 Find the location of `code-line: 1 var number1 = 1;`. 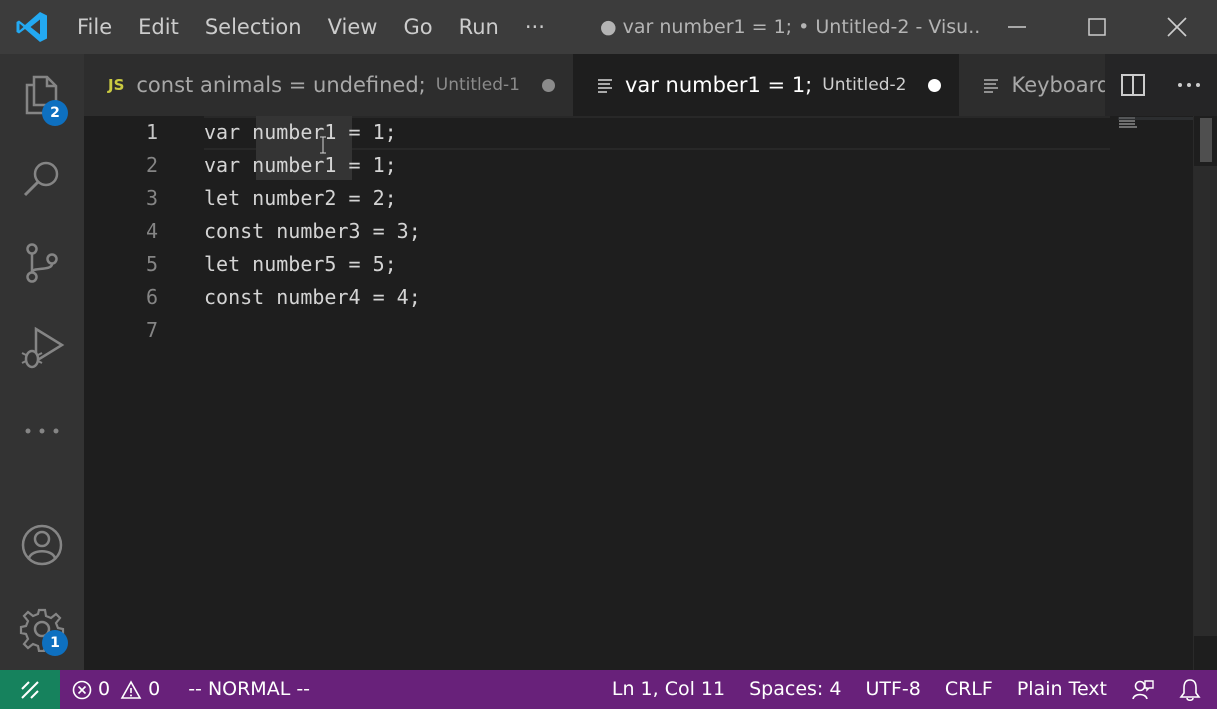

code-line: 1 var number1 = 1; is located at coordinates (596, 132).